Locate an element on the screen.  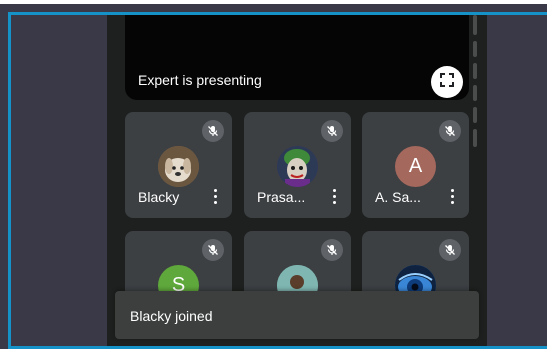
scrollbar is located at coordinates (475, 81).